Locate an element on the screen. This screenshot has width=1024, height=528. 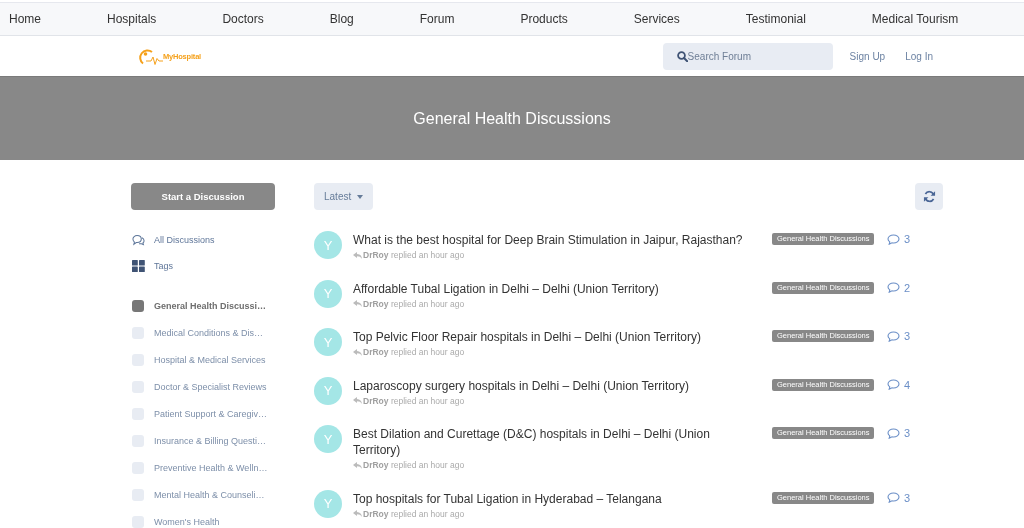
sidebar-tag-item: Doctor & Specialist Reviews is located at coordinates (203, 387).